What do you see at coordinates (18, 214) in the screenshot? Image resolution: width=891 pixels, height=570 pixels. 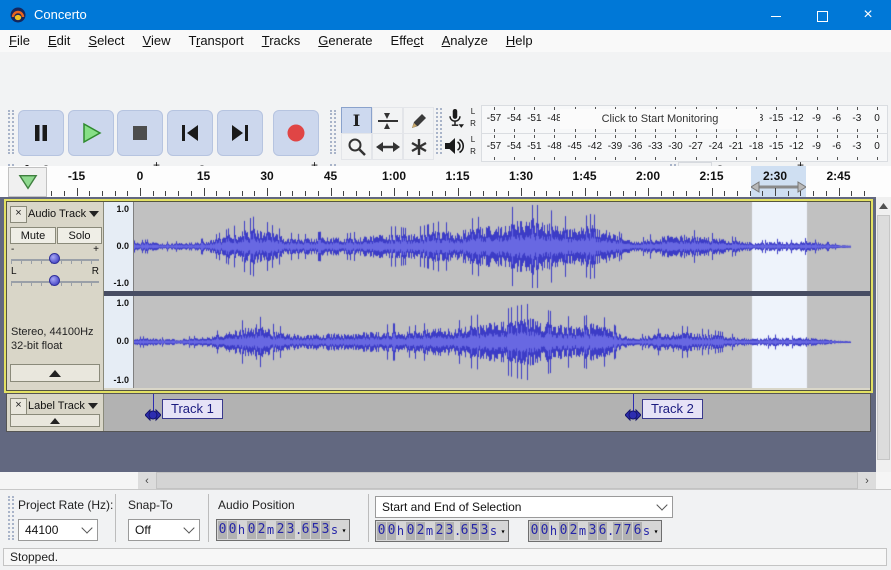 I see `track-close-button: ×` at bounding box center [18, 214].